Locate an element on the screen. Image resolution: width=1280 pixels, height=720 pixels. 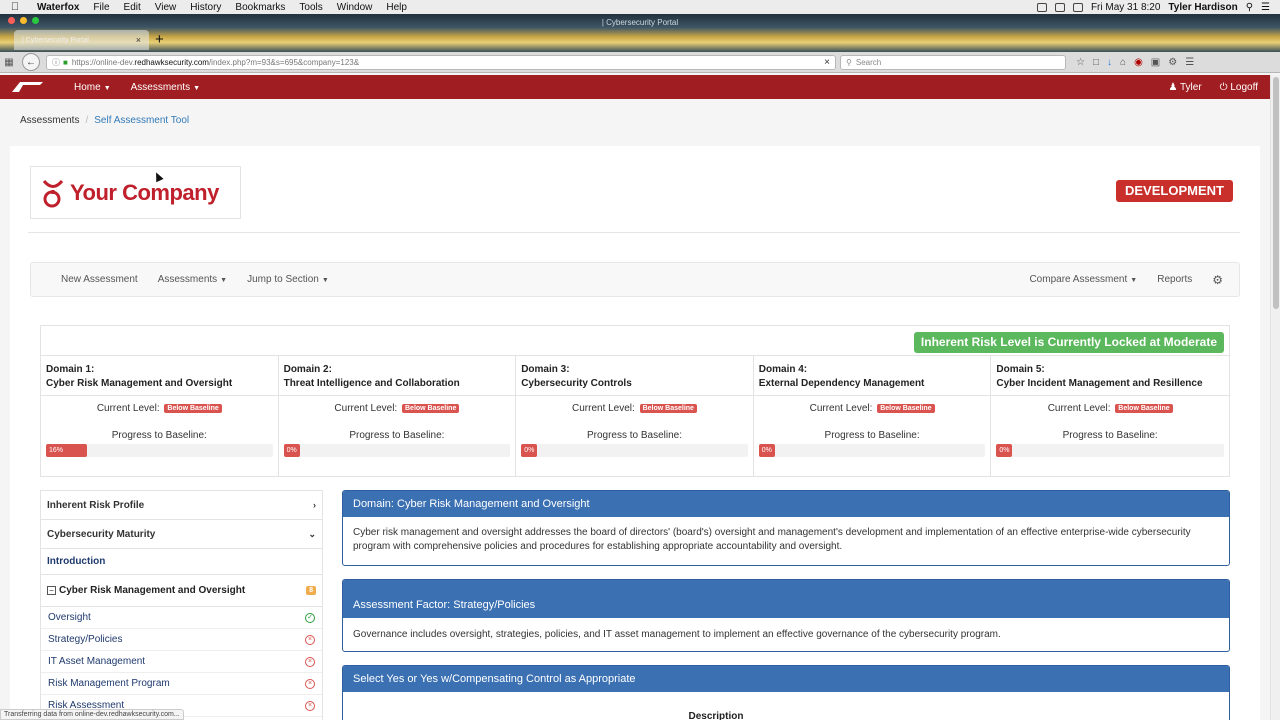
menubar-datetime: Fri May 31 8:20 is located at coordinates (1125, 7).